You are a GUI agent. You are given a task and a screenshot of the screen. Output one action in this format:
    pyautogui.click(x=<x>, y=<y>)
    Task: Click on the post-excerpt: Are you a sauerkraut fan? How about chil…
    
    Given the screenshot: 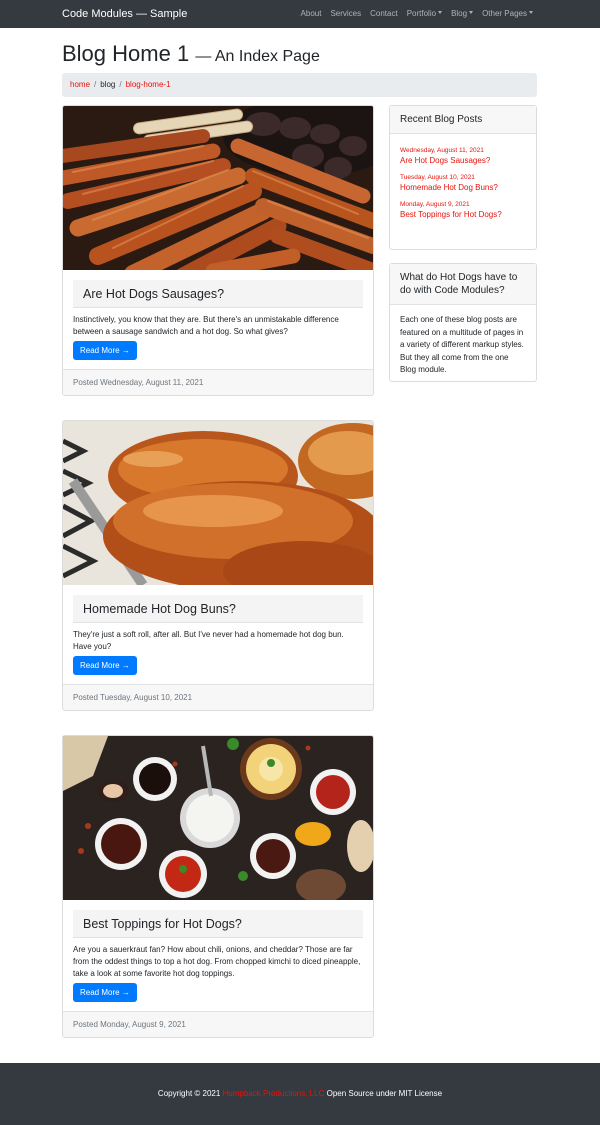 What is the action you would take?
    pyautogui.click(x=217, y=961)
    